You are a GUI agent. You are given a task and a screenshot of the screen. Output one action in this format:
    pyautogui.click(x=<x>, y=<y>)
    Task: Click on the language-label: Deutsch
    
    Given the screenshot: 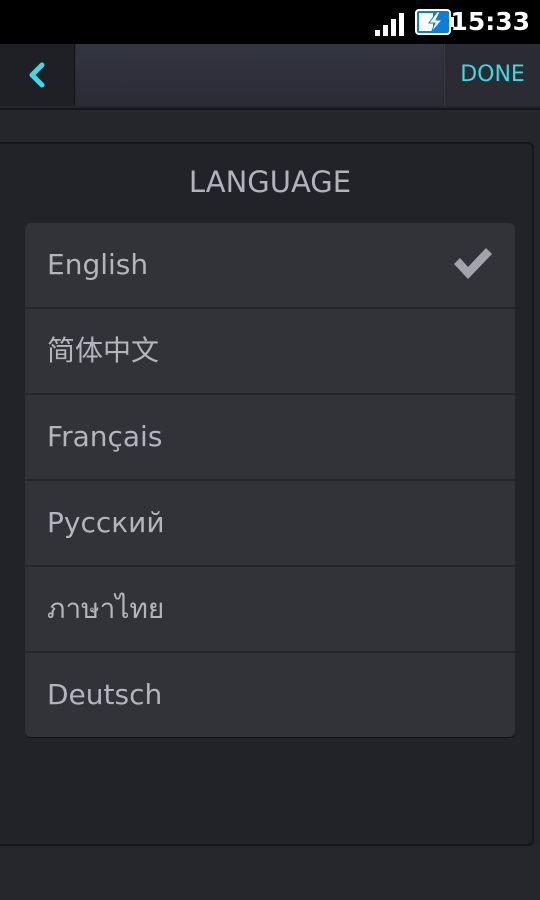 What is the action you would take?
    pyautogui.click(x=105, y=694)
    